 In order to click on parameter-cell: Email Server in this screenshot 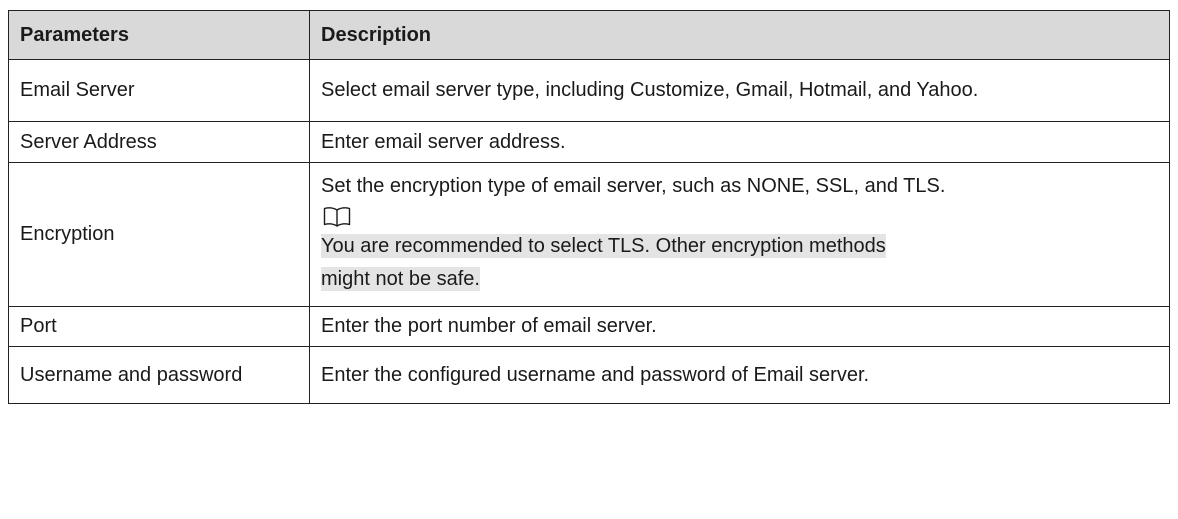, I will do `click(159, 90)`.